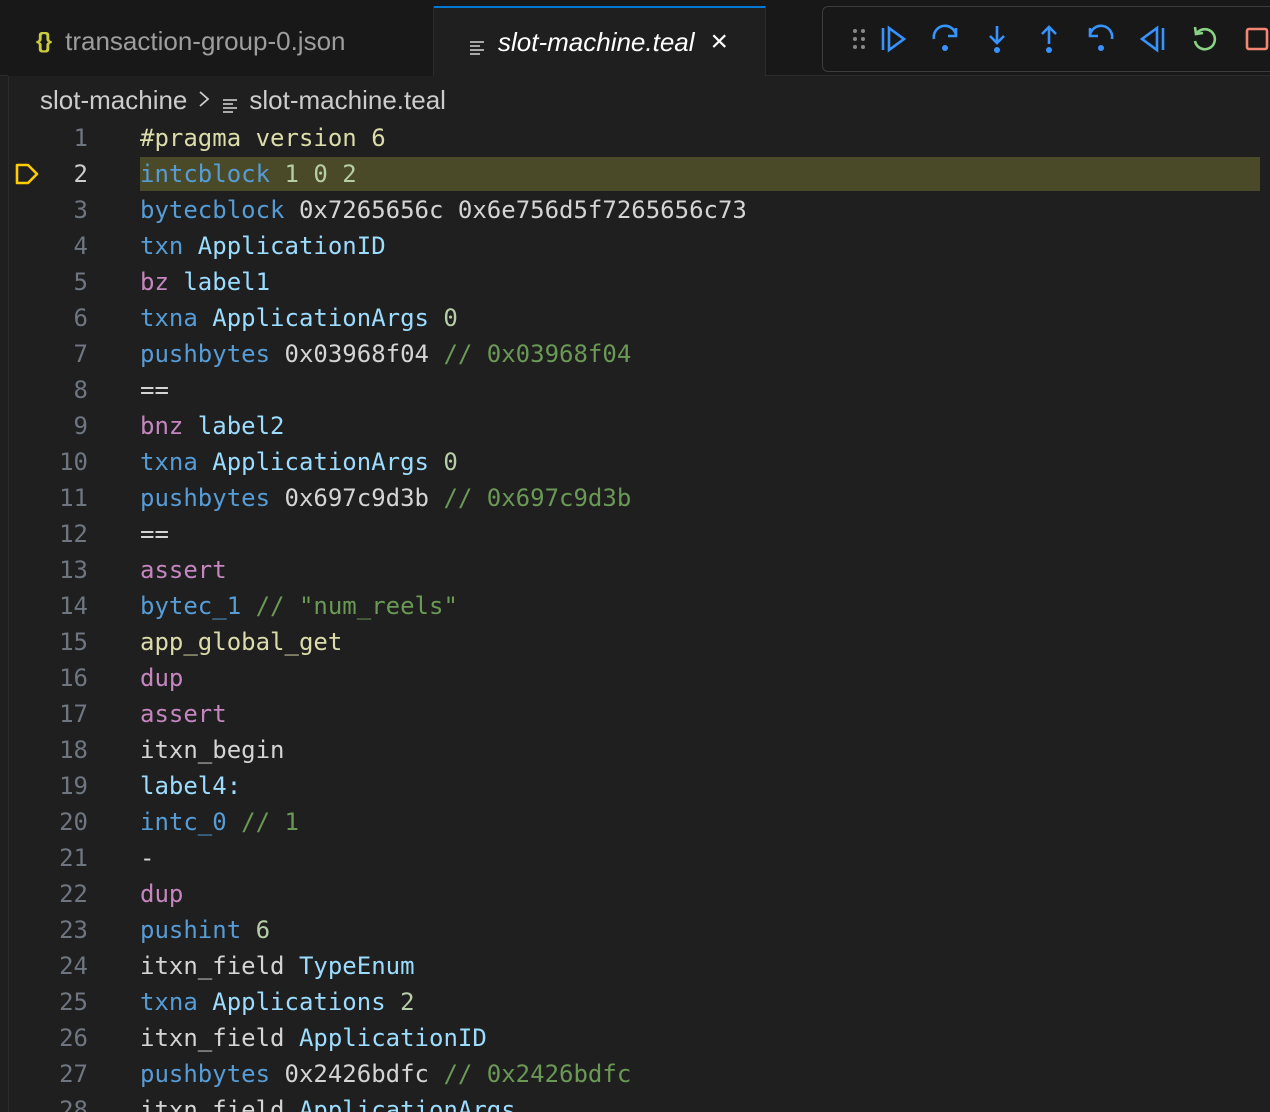  I want to click on line-number: 12, so click(73, 534).